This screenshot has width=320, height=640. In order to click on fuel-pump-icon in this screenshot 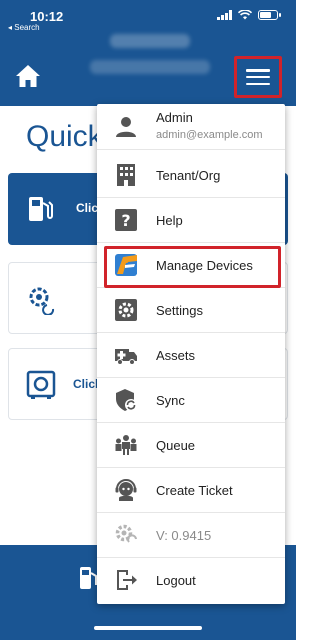, I will do `click(41, 209)`.